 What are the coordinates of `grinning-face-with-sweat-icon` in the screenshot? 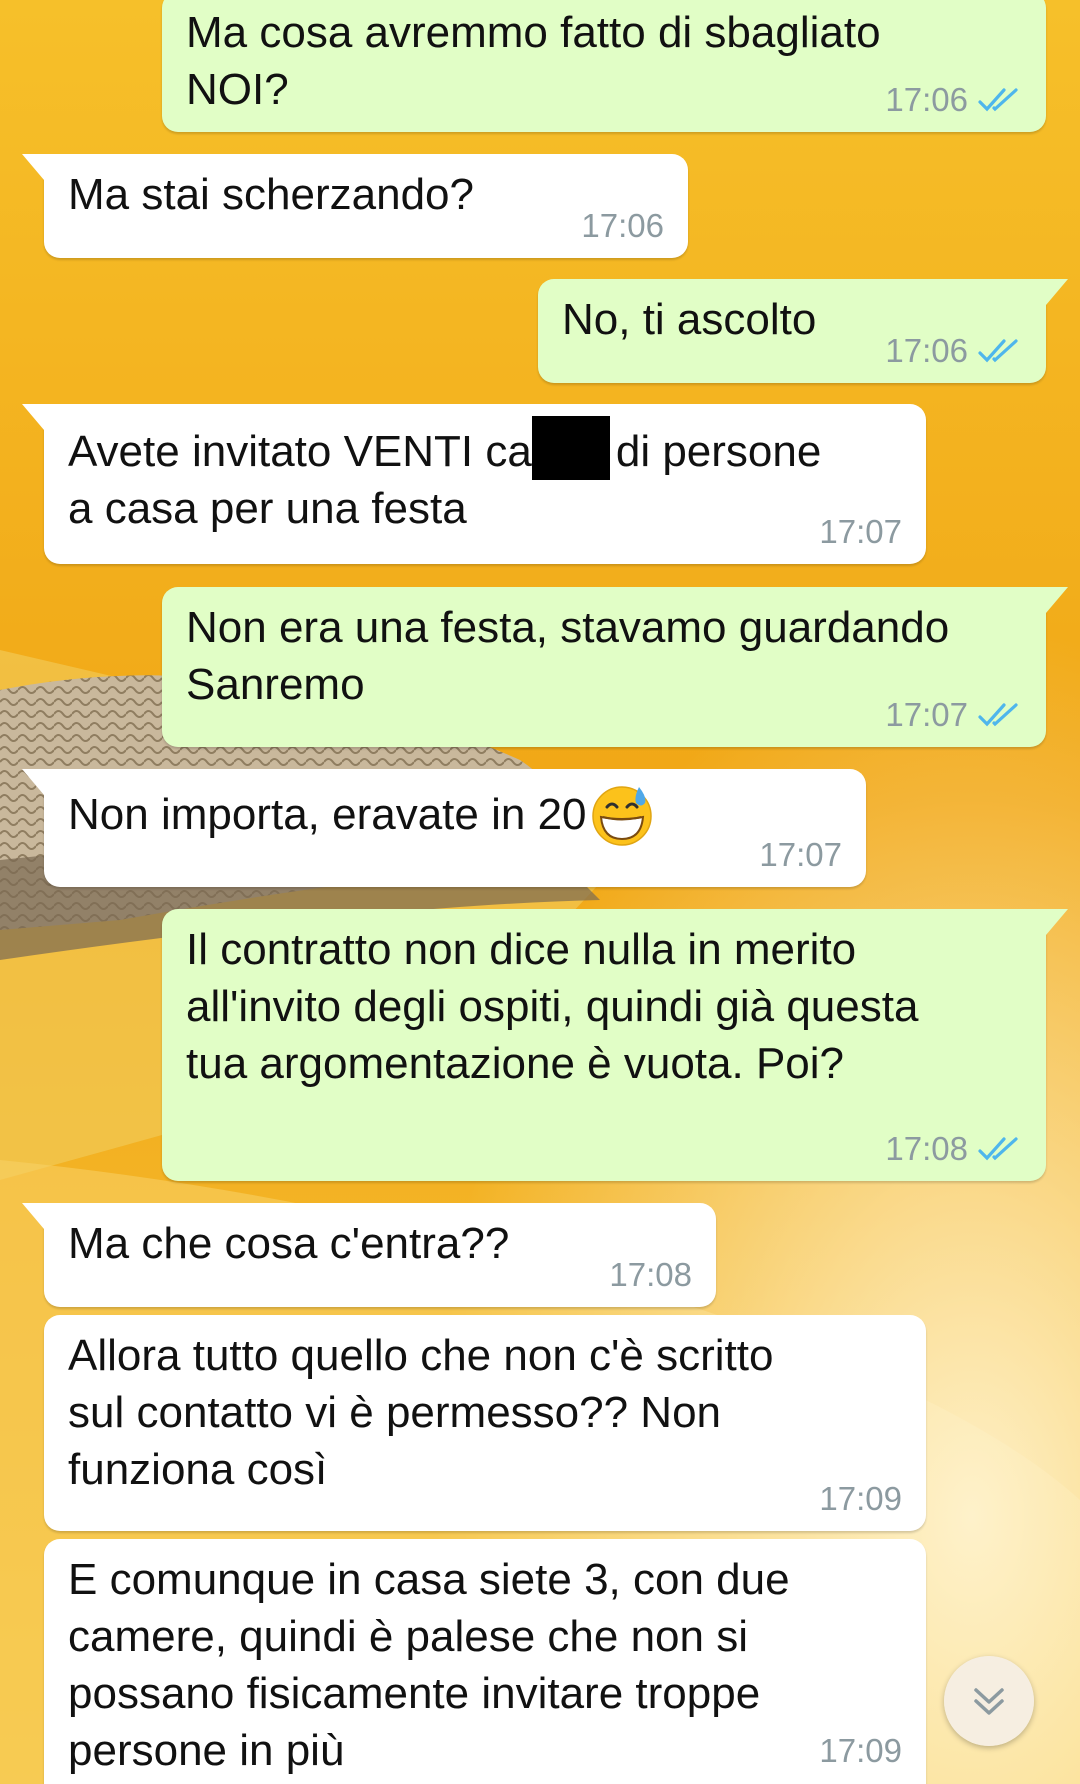 It's located at (621, 816).